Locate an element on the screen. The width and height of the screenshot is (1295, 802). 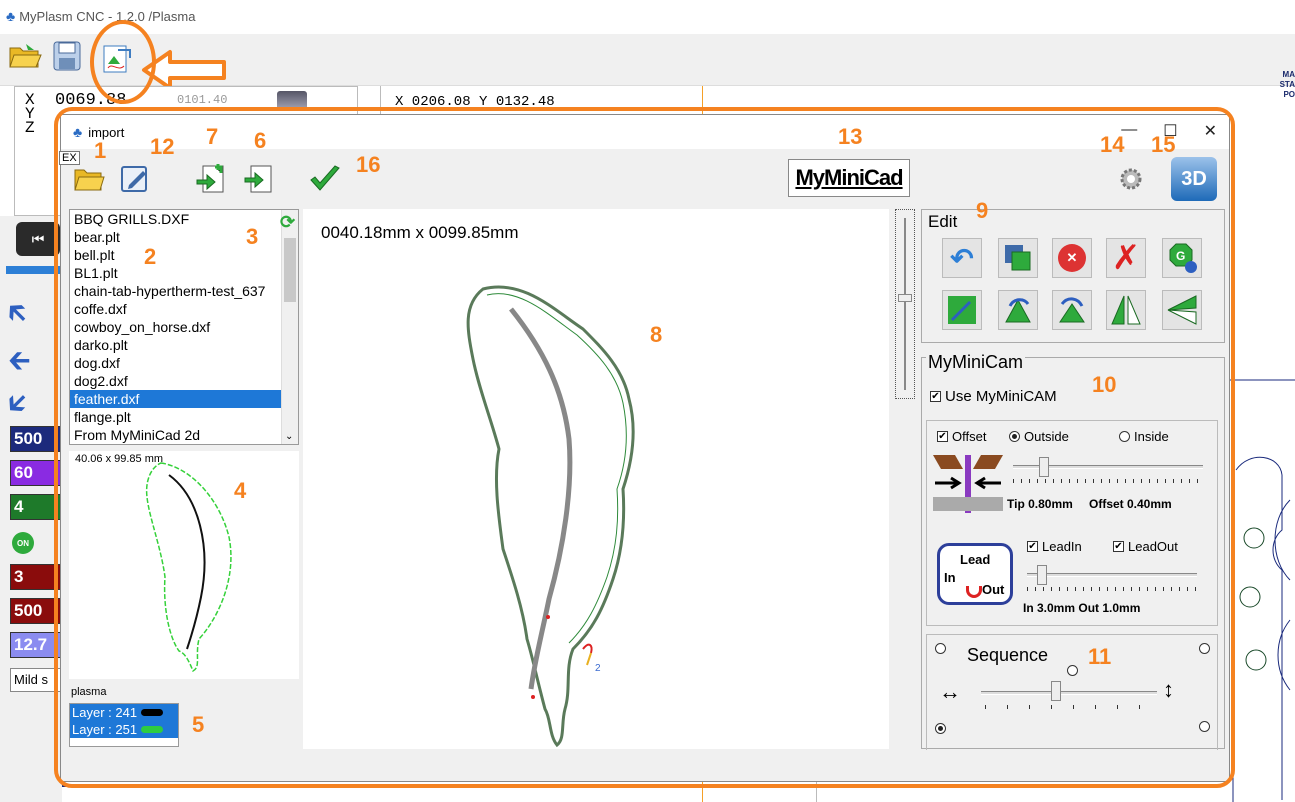
list-item: bear.plt is located at coordinates (184, 237).